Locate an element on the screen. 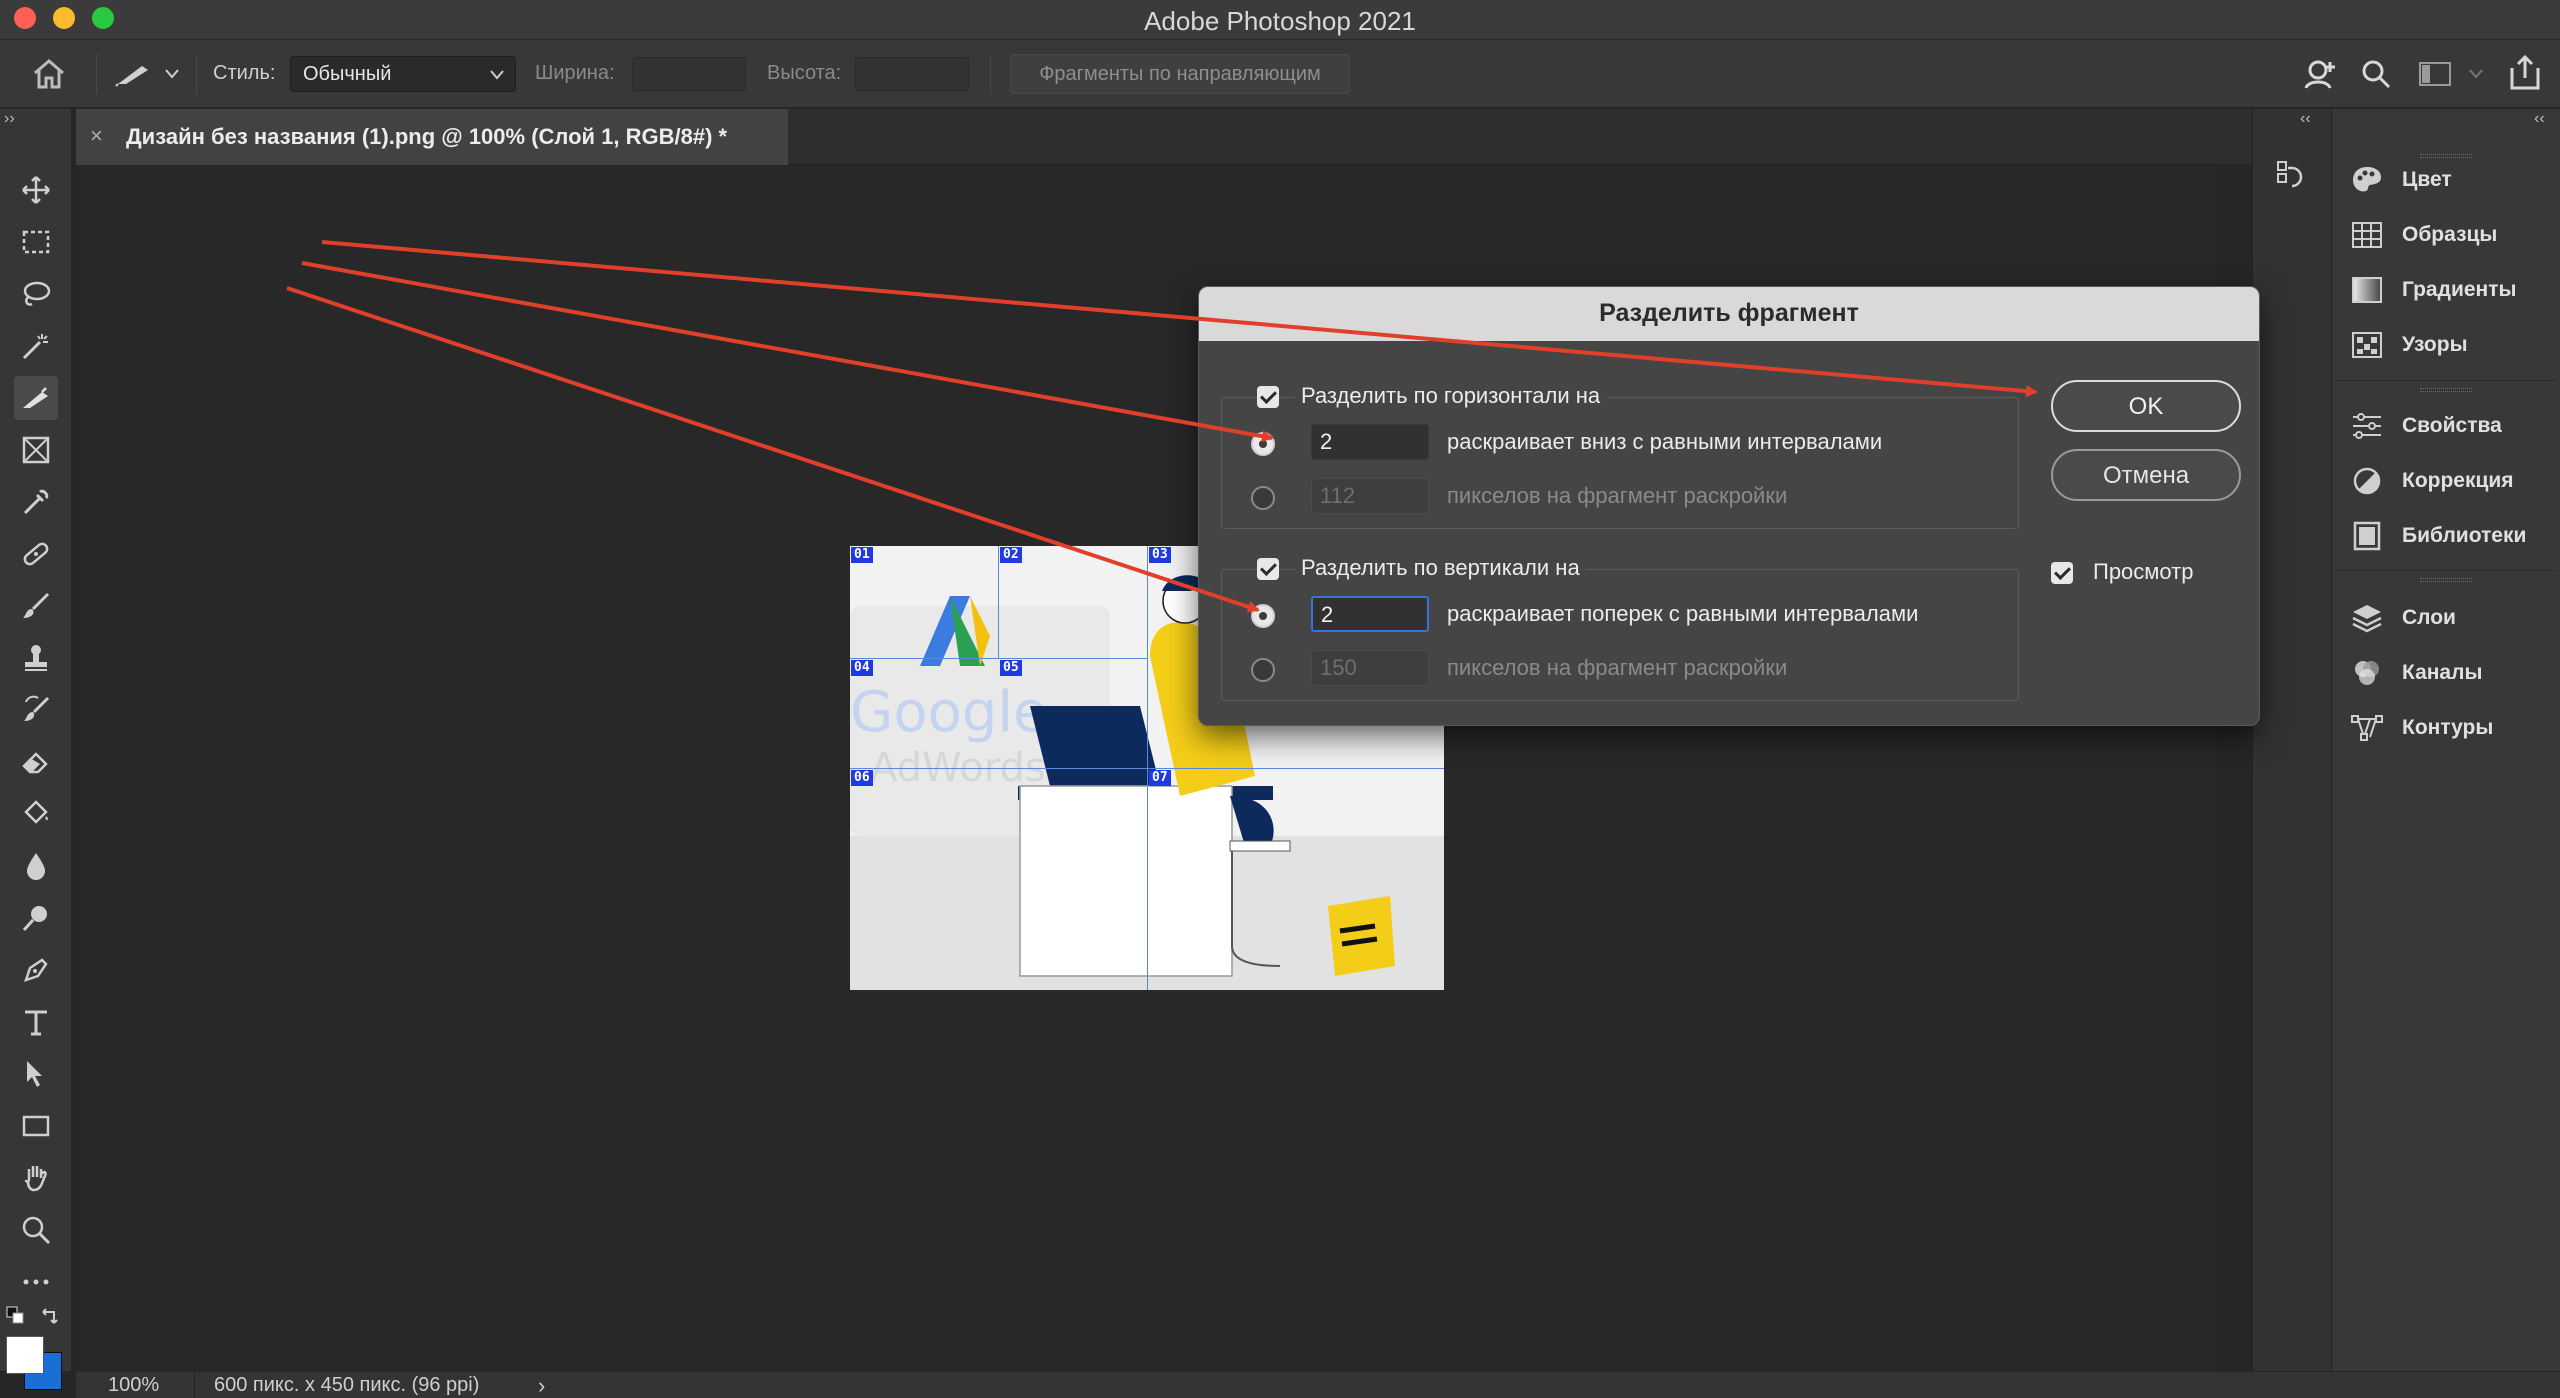 This screenshot has width=2560, height=1398. panel-swatches-label: Образцы is located at coordinates (2450, 234).